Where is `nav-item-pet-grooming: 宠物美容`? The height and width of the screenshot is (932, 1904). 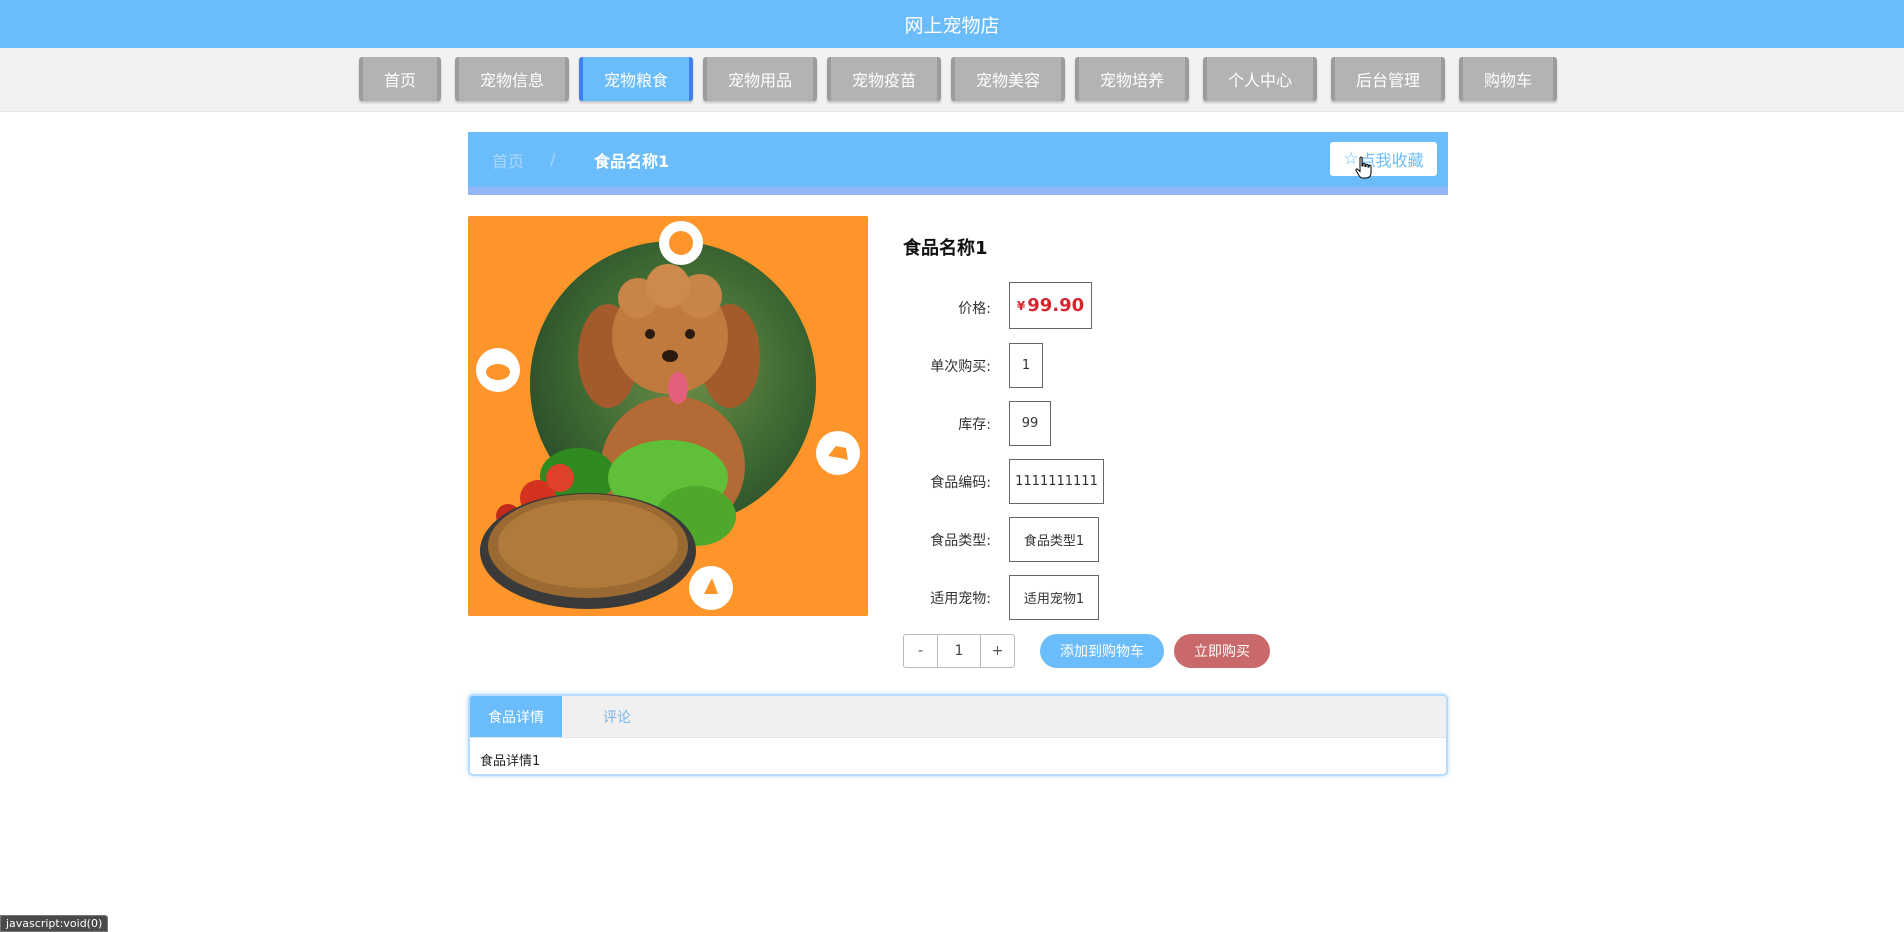 nav-item-pet-grooming: 宠物美容 is located at coordinates (1008, 79).